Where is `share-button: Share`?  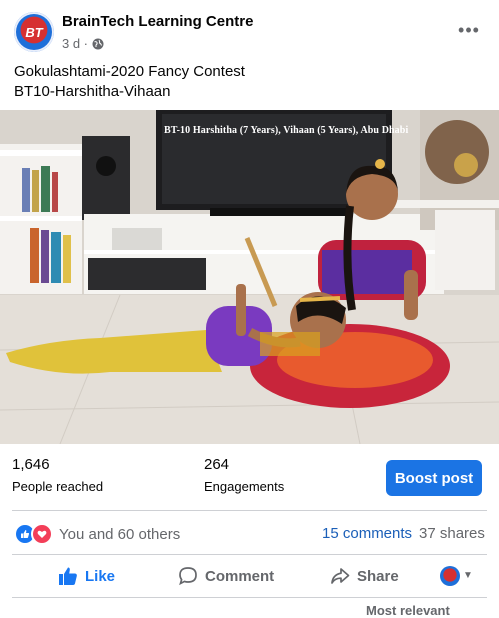 share-button: Share is located at coordinates (364, 576).